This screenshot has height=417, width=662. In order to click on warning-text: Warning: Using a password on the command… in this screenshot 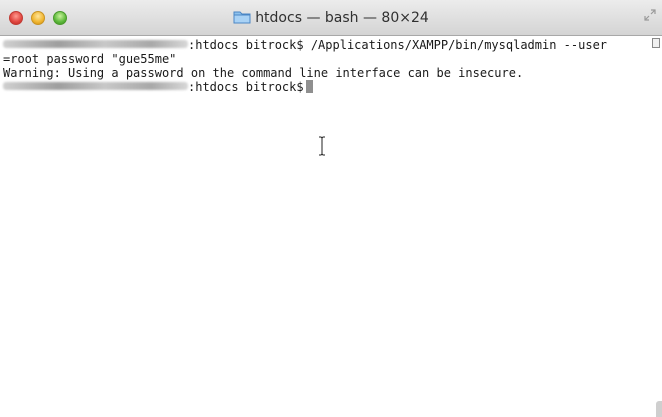, I will do `click(263, 73)`.